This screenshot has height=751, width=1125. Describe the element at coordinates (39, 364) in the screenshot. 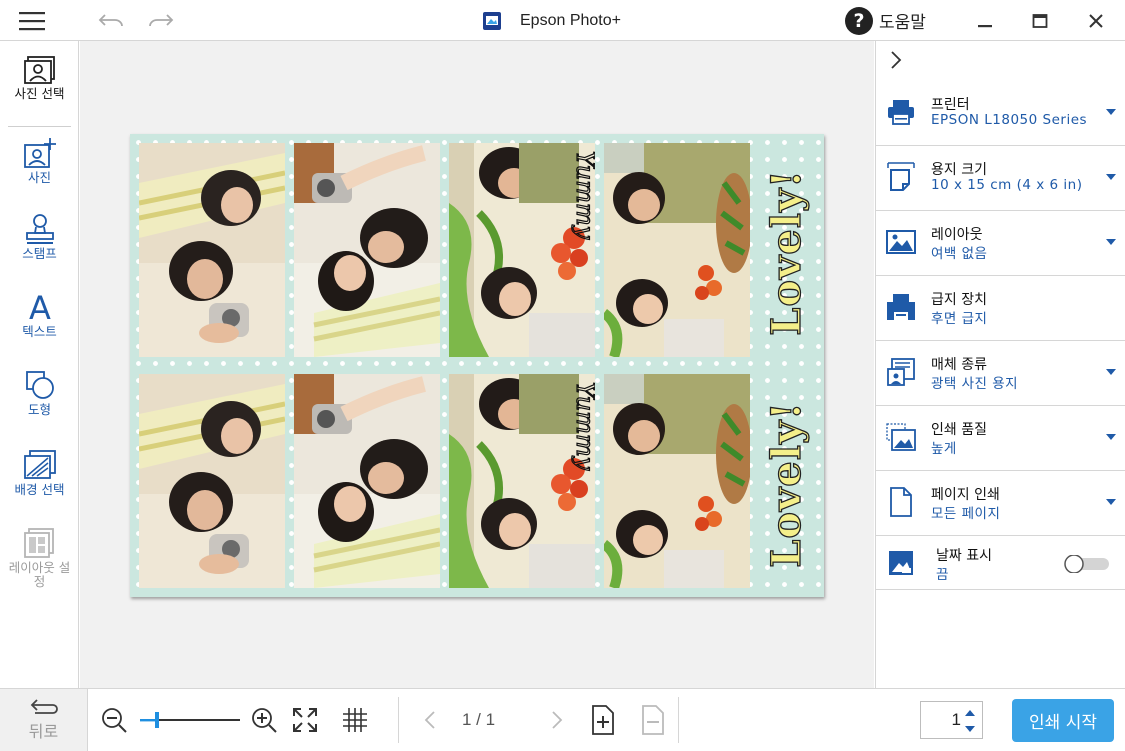

I see `left-toolbar: 사진 선택 사진 스탬프 A 텍스트 도형 배경 선택 레이아웃 설정` at that location.